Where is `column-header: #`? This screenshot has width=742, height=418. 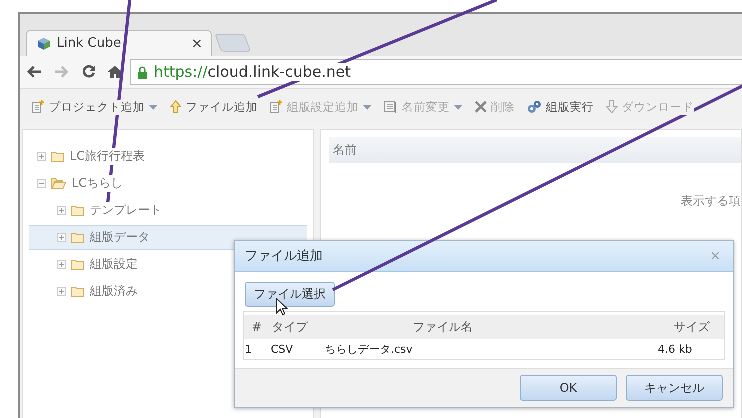 column-header: # is located at coordinates (257, 327).